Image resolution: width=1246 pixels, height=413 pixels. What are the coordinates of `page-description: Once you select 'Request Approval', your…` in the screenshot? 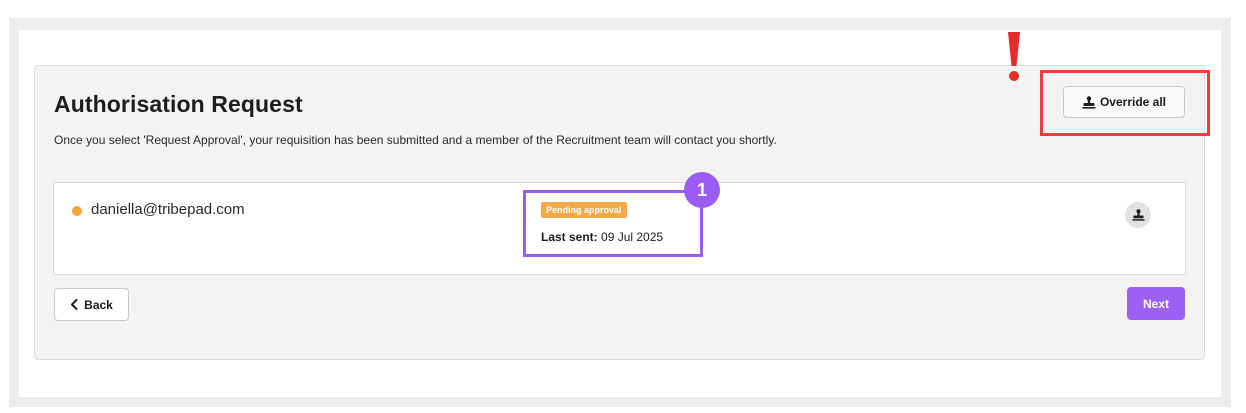 It's located at (415, 140).